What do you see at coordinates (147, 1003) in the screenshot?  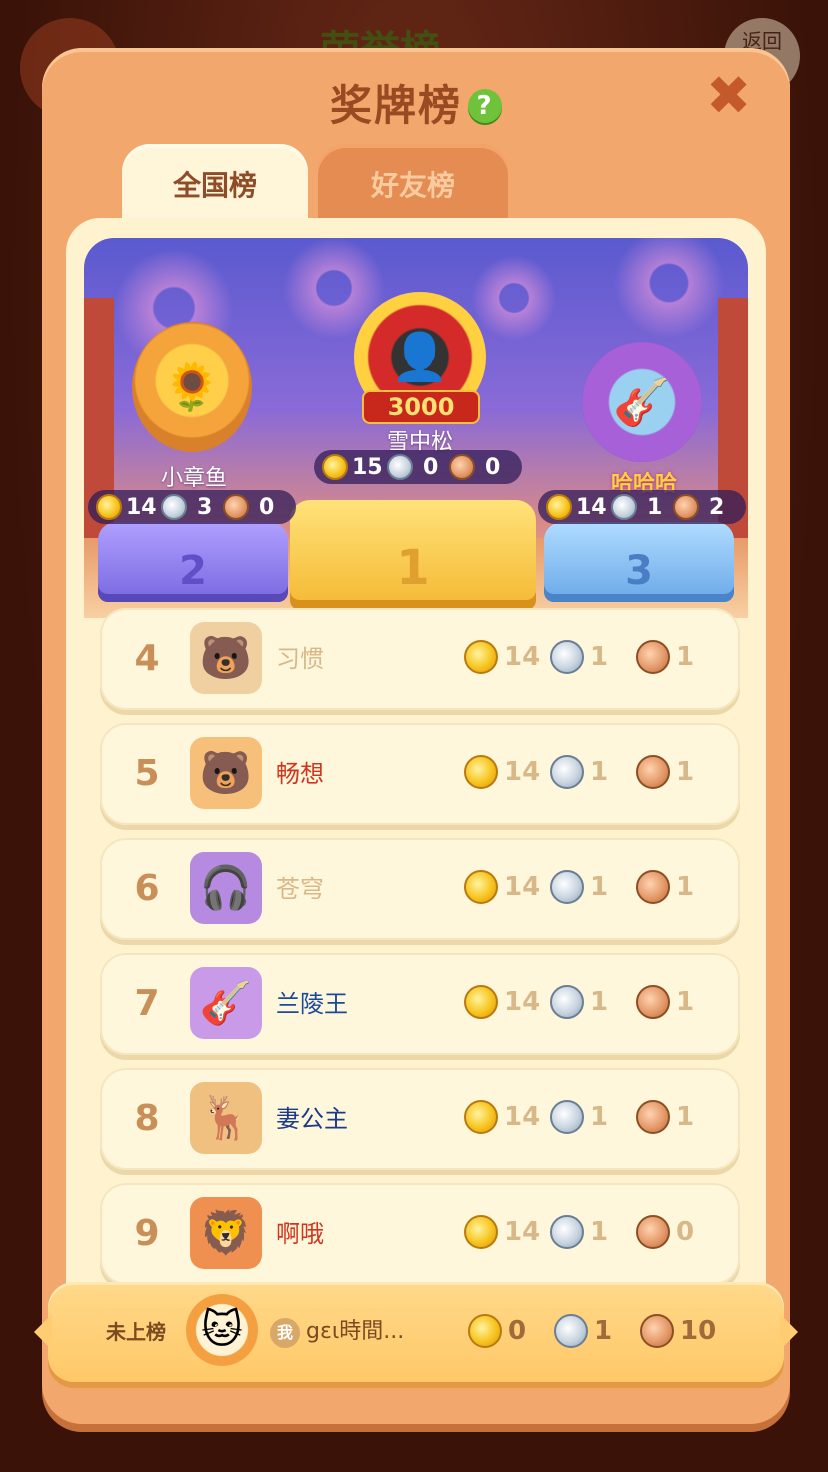 I see `row-rank: 7` at bounding box center [147, 1003].